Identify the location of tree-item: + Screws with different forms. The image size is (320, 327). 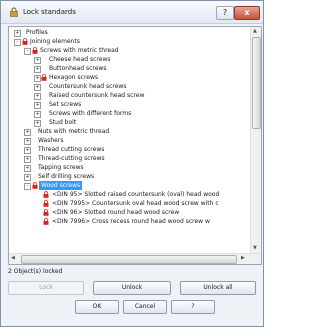
(129, 113).